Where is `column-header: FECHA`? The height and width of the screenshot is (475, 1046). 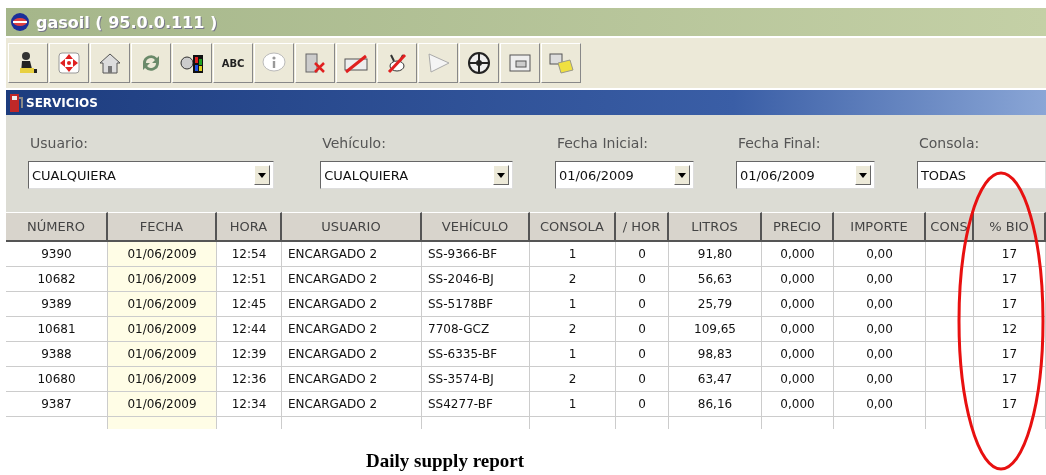 column-header: FECHA is located at coordinates (162, 227).